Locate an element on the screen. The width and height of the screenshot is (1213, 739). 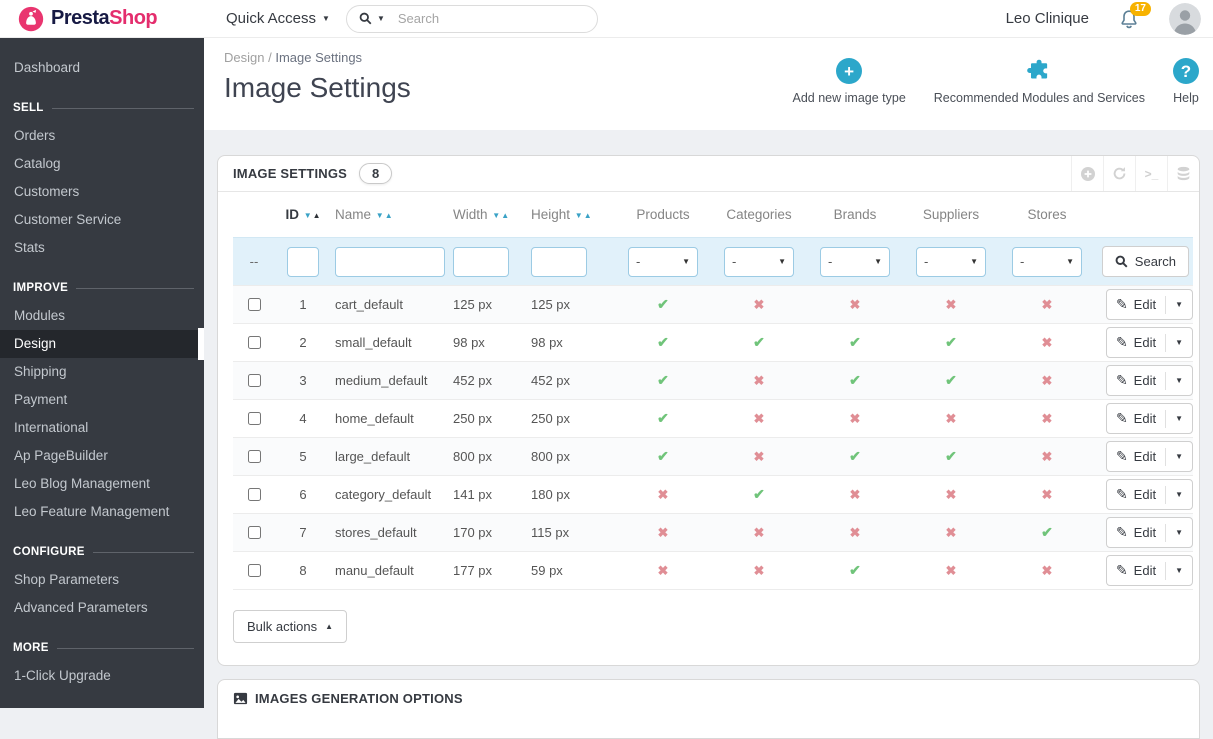
recommended-modules-button: Recommended Modules and Services is located at coordinates (1039, 81).